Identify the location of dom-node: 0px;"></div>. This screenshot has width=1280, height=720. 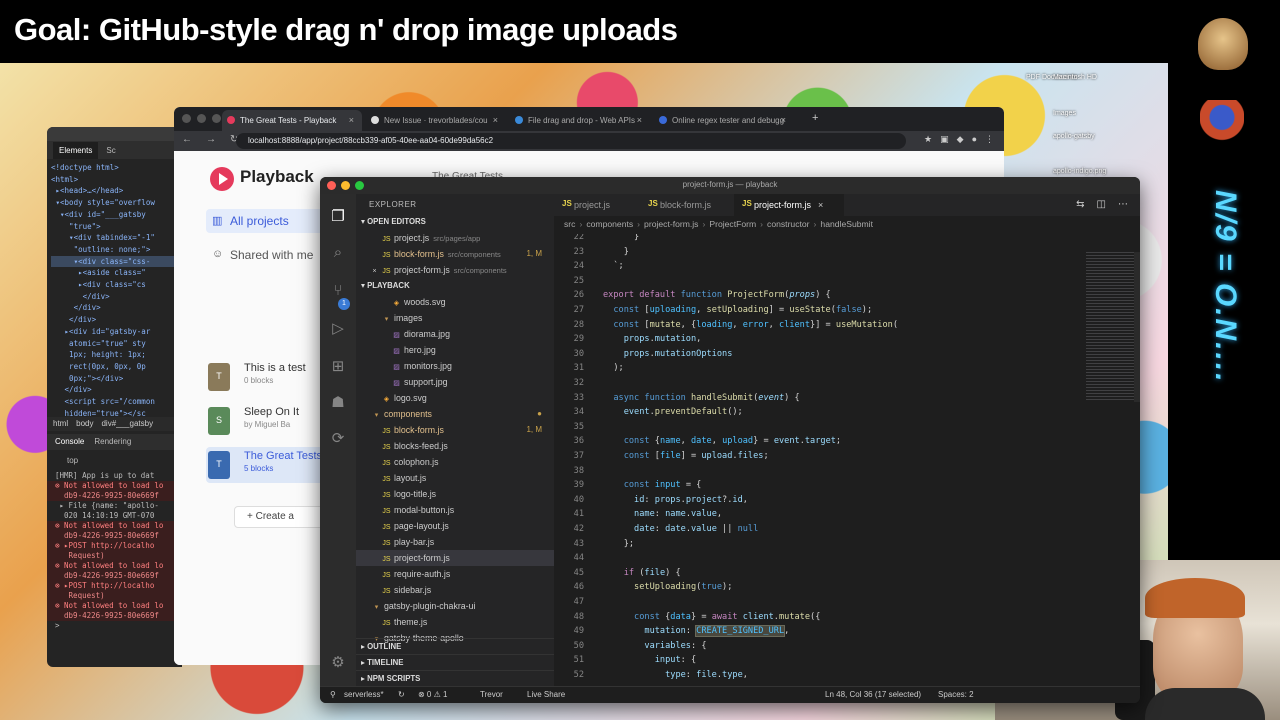
(114, 379).